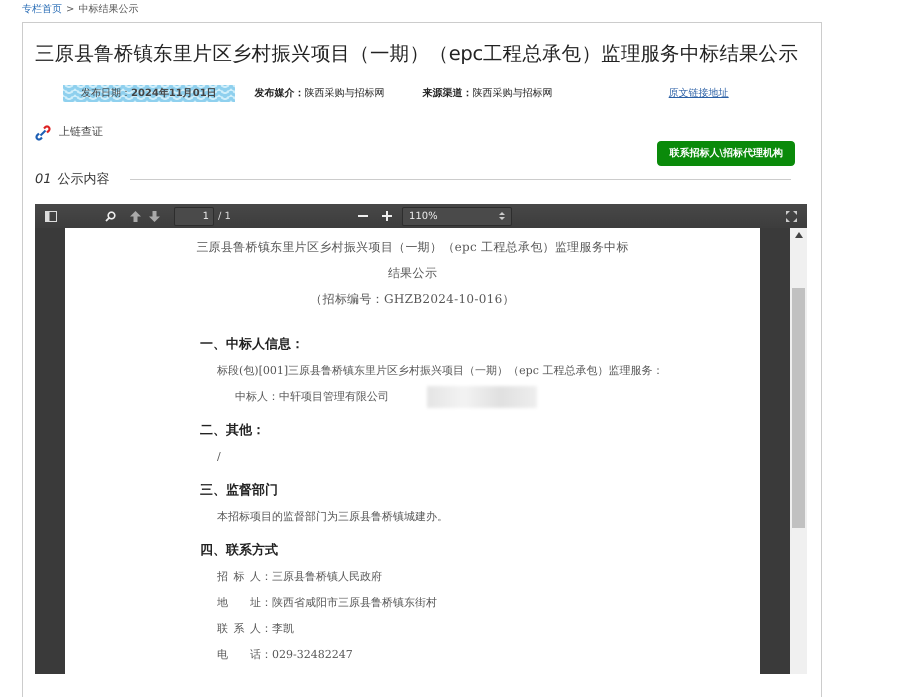 The width and height of the screenshot is (916, 697). What do you see at coordinates (319, 94) in the screenshot?
I see `publish-media: 发布媒介：陕西采购与招标网` at bounding box center [319, 94].